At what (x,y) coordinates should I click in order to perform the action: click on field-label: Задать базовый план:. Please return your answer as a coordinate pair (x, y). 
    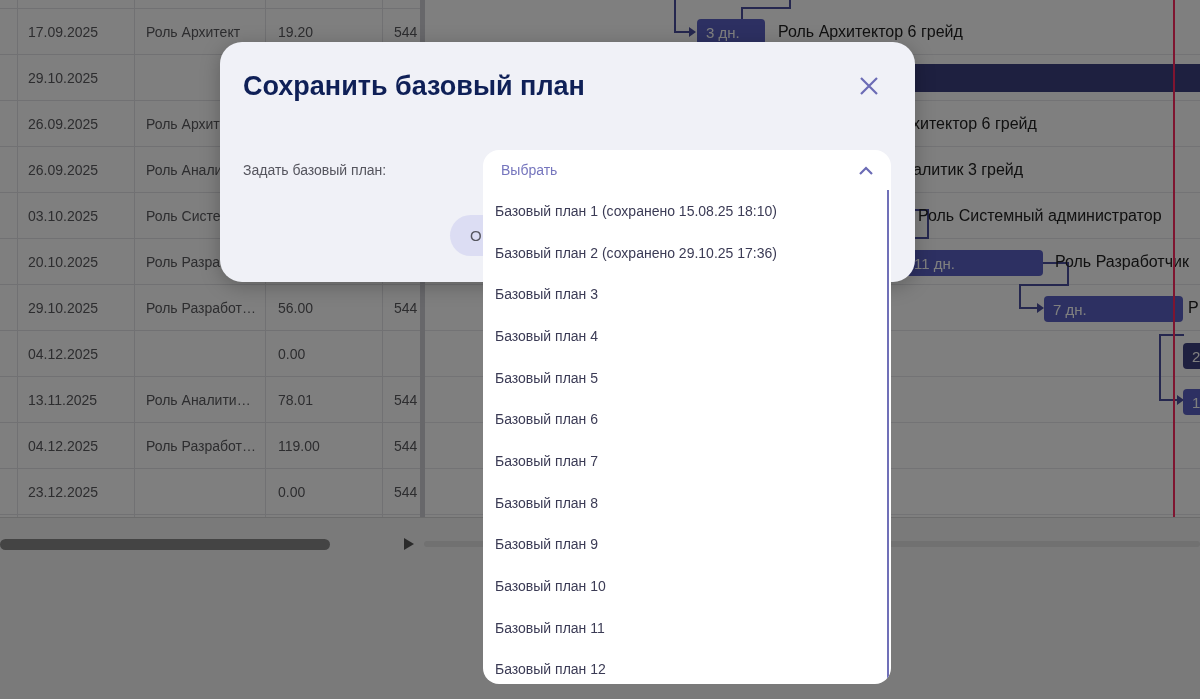
    Looking at the image, I should click on (315, 170).